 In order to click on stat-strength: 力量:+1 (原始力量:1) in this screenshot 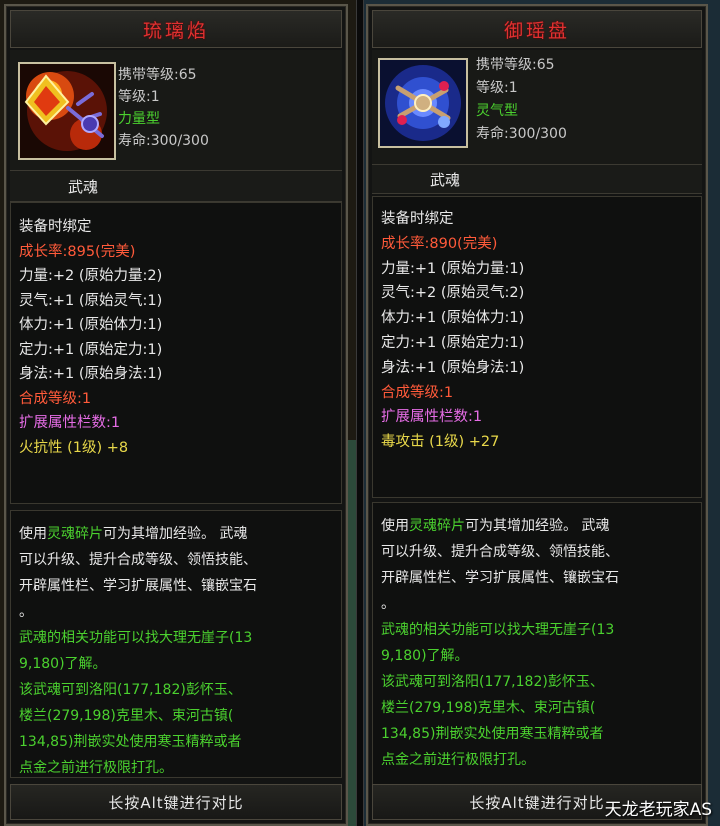, I will do `click(453, 268)`.